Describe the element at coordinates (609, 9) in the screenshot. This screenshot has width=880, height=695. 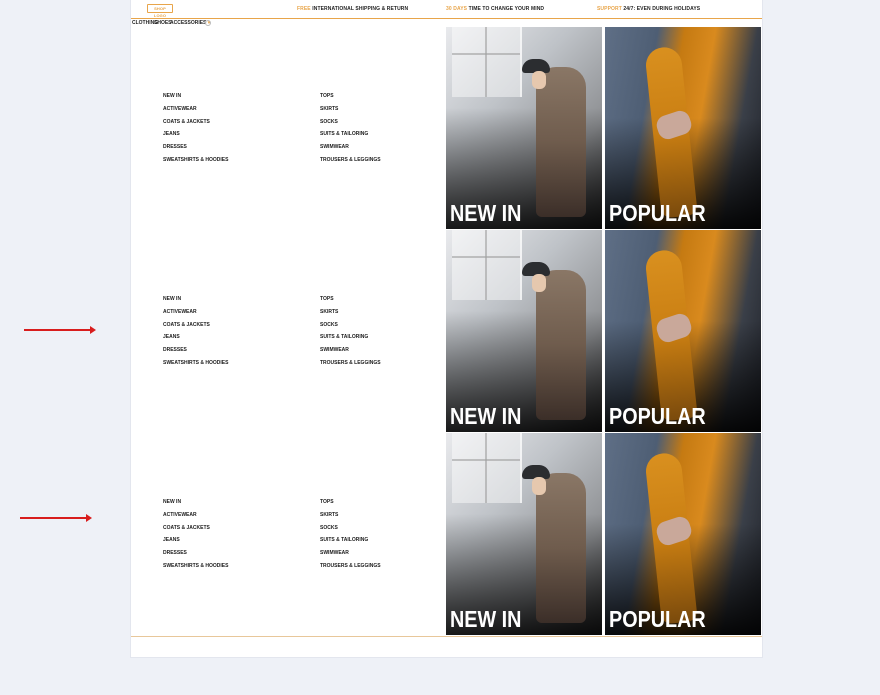
I see `promo-accent: SUPPORT` at that location.